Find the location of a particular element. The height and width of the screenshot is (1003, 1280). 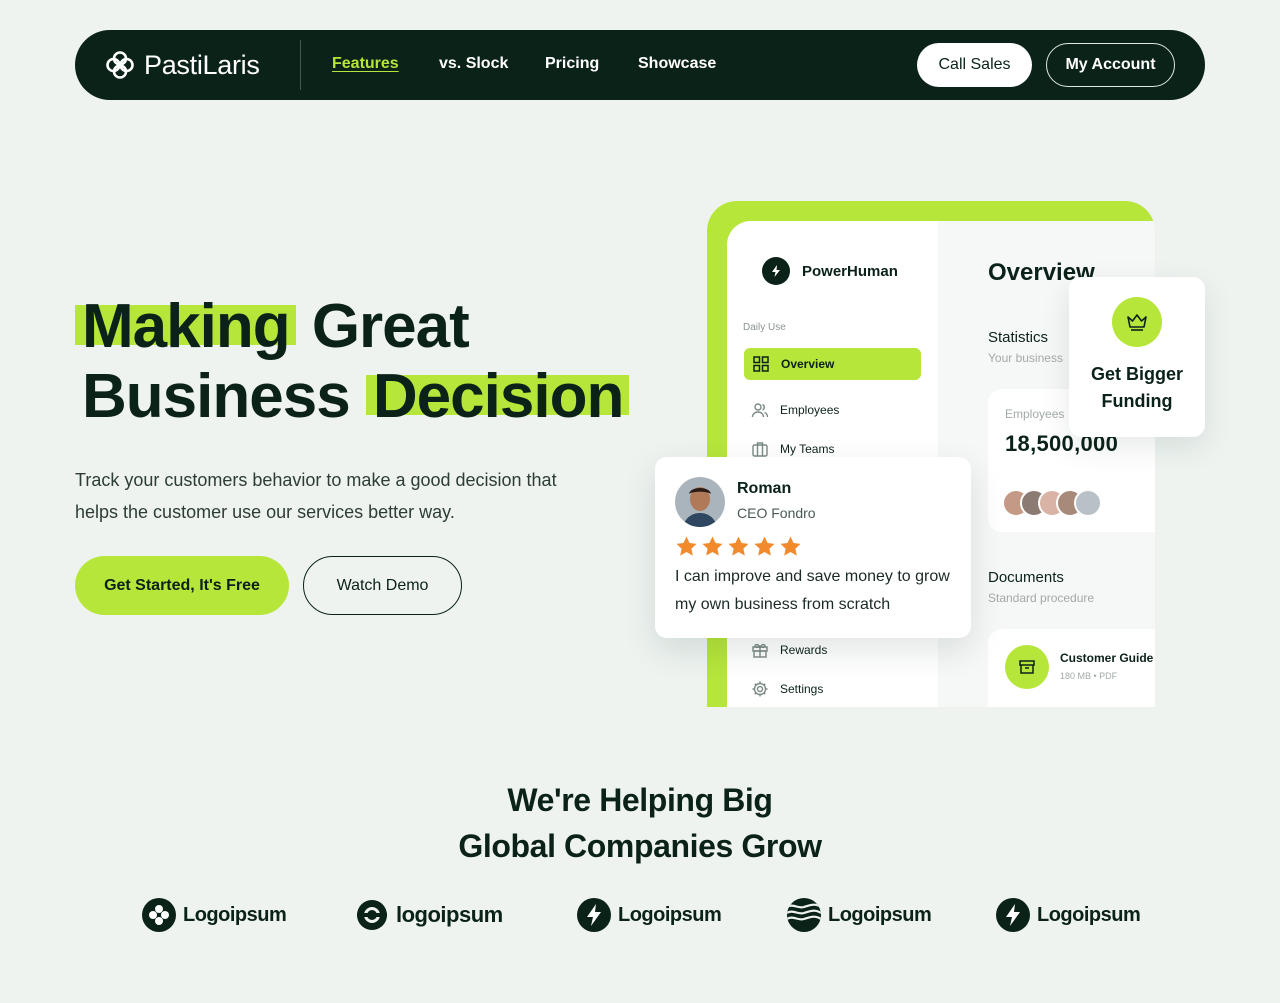

gear-icon is located at coordinates (760, 689).